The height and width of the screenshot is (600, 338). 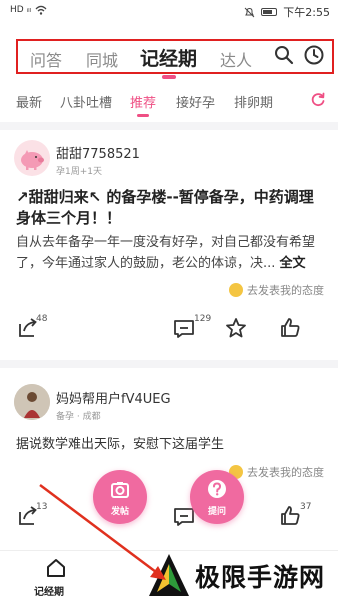 What do you see at coordinates (86, 101) in the screenshot?
I see `category-gossip: 八卦吐槽` at bounding box center [86, 101].